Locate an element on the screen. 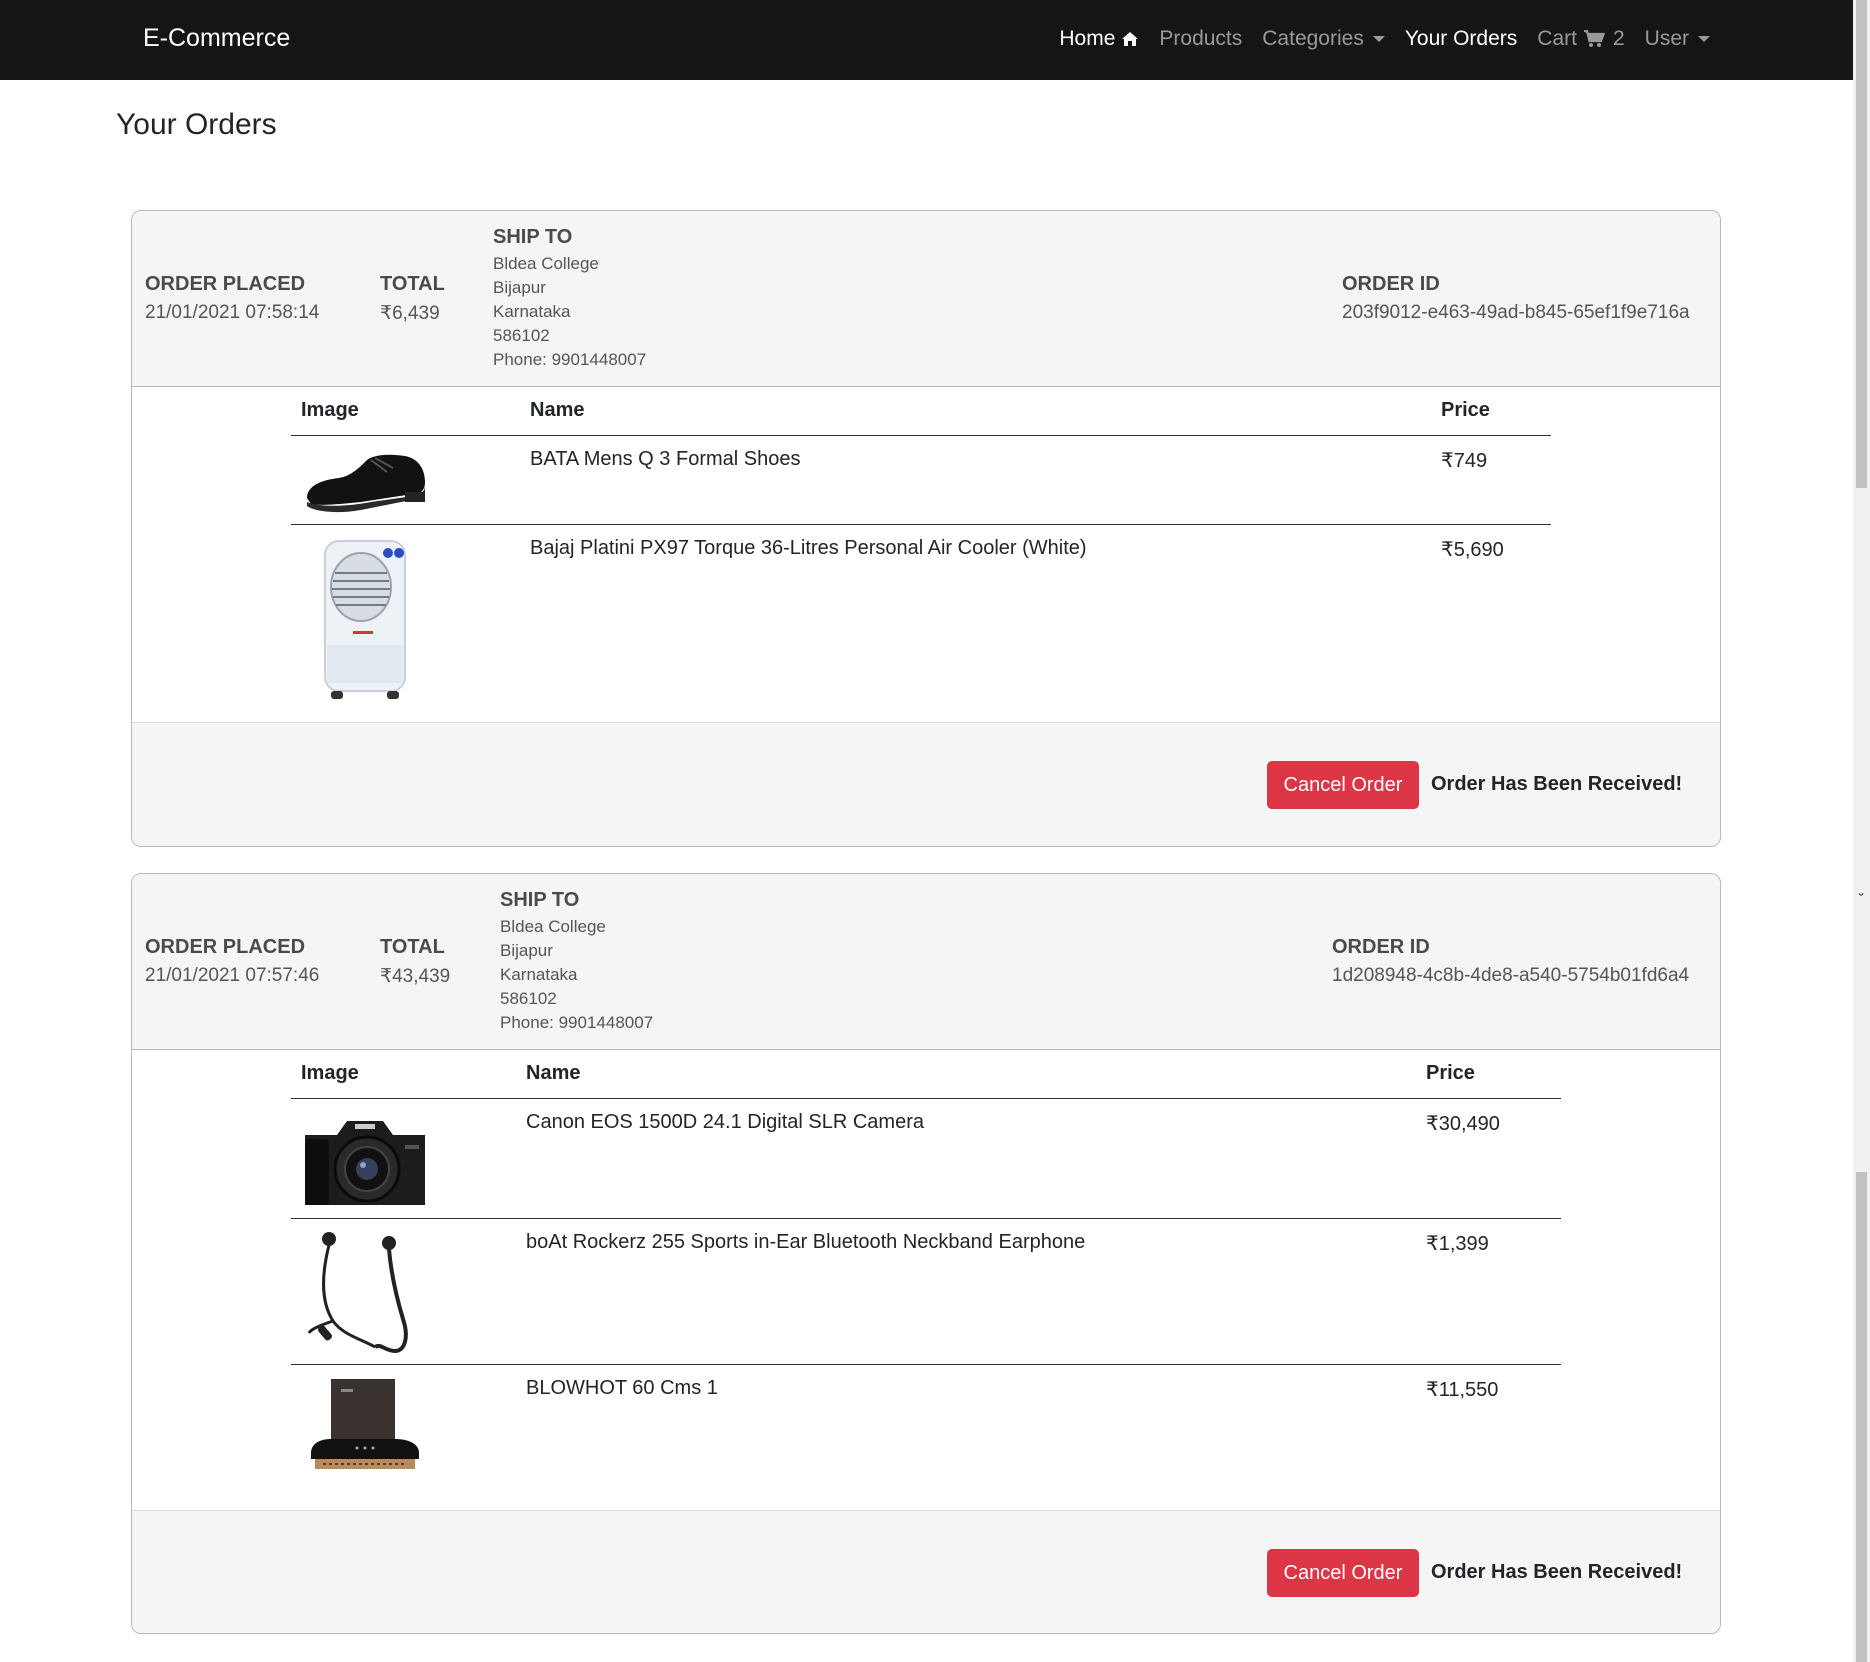  nav-categories-dropdown: Categories is located at coordinates (1323, 39).